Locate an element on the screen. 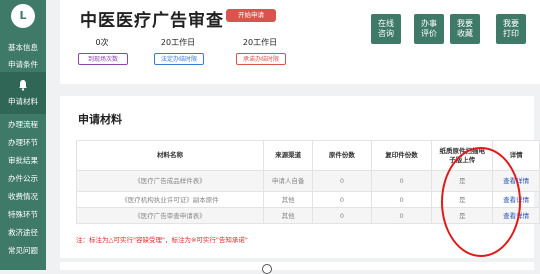 Image resolution: width=540 pixels, height=274 pixels. stat-visits-tag: 到现场次数 is located at coordinates (103, 59).